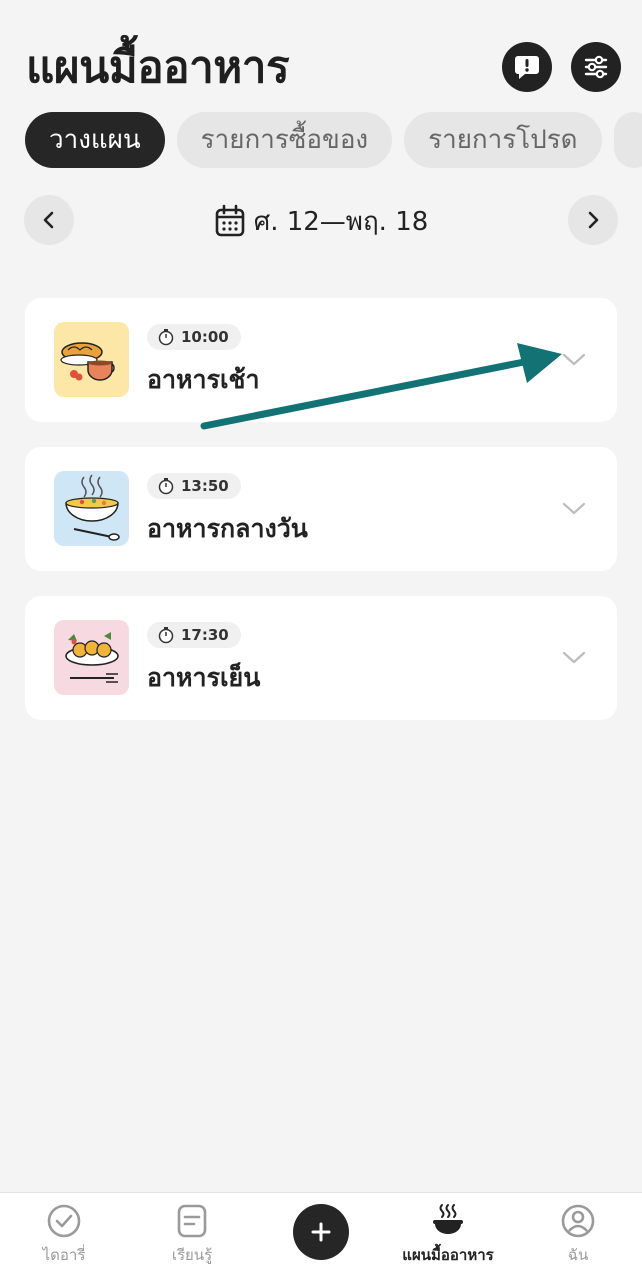  I want to click on meal-time-badge: 13:50, so click(194, 486).